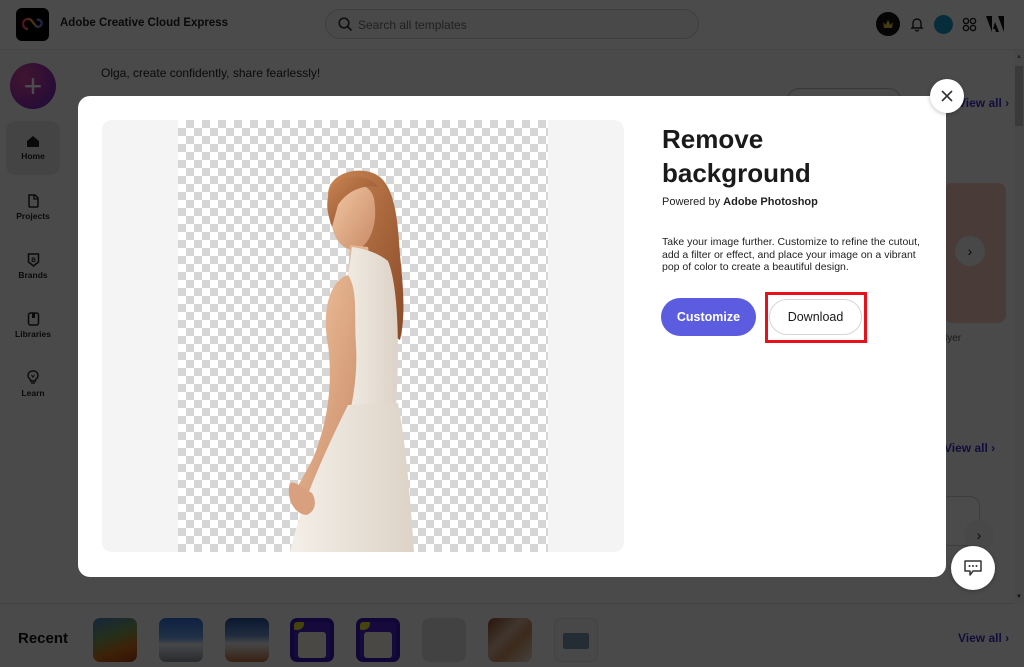 The width and height of the screenshot is (1024, 667). Describe the element at coordinates (351, 361) in the screenshot. I see `cutout-subject-image` at that location.